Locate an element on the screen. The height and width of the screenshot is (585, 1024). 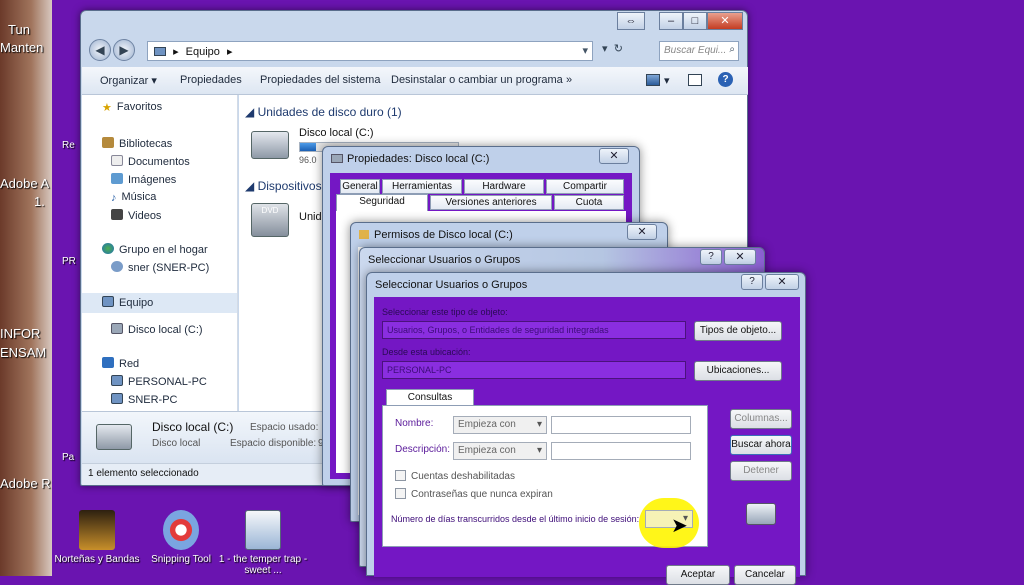
sidebar-item-network: Red is located at coordinates (120, 363).